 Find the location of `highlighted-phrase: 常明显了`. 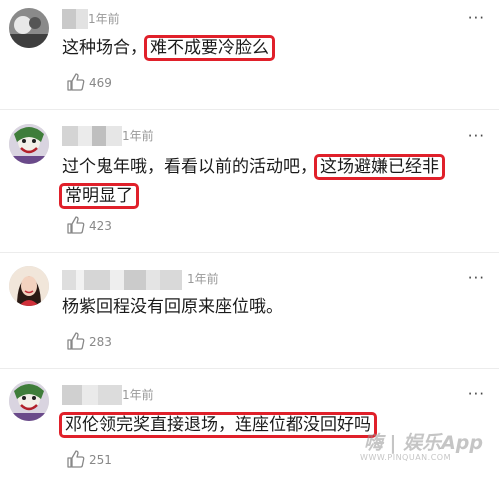

highlighted-phrase: 常明显了 is located at coordinates (99, 196).